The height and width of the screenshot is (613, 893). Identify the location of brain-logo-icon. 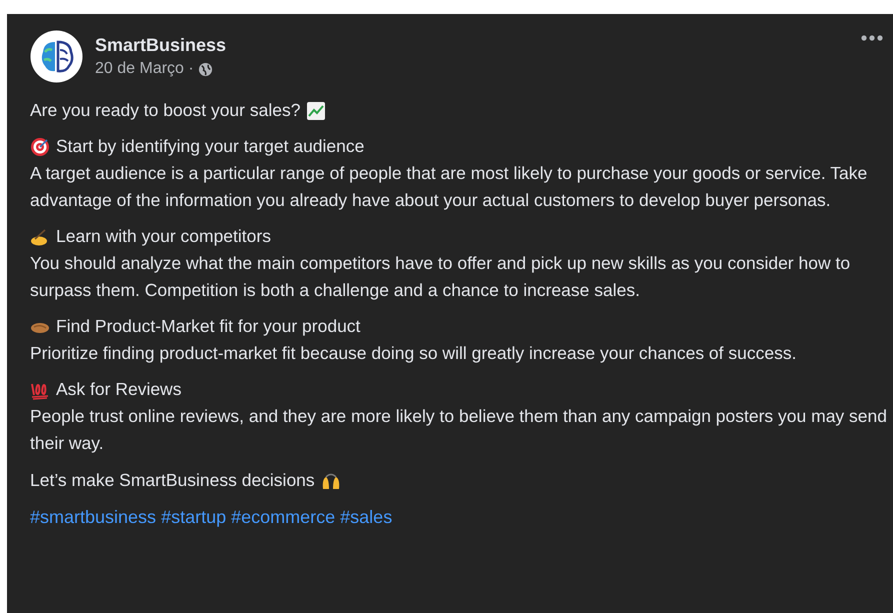
(56, 56).